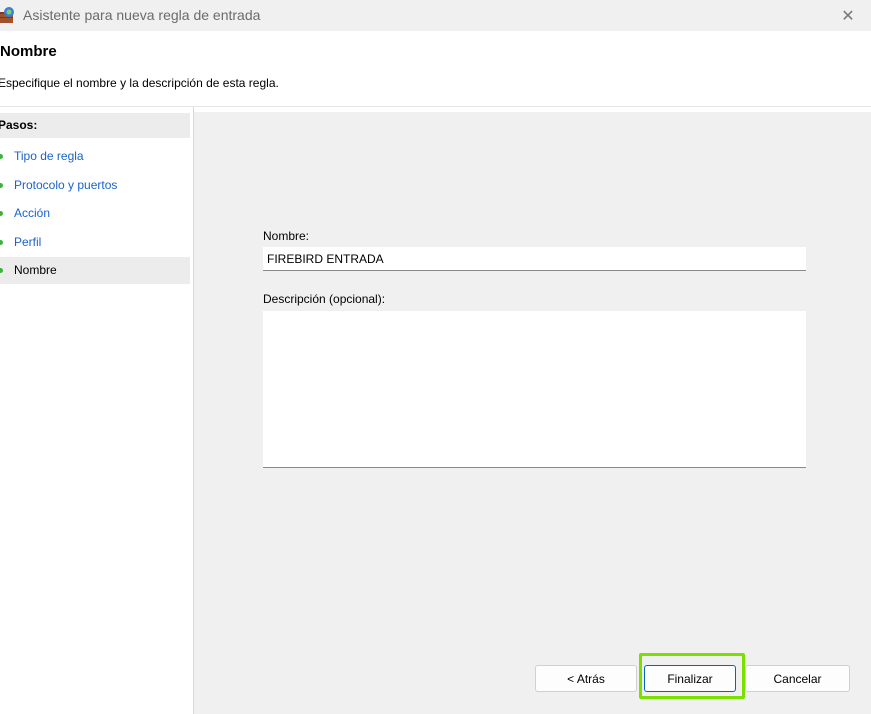 This screenshot has width=871, height=714. Describe the element at coordinates (95, 213) in the screenshot. I see `step-accion: Acción` at that location.